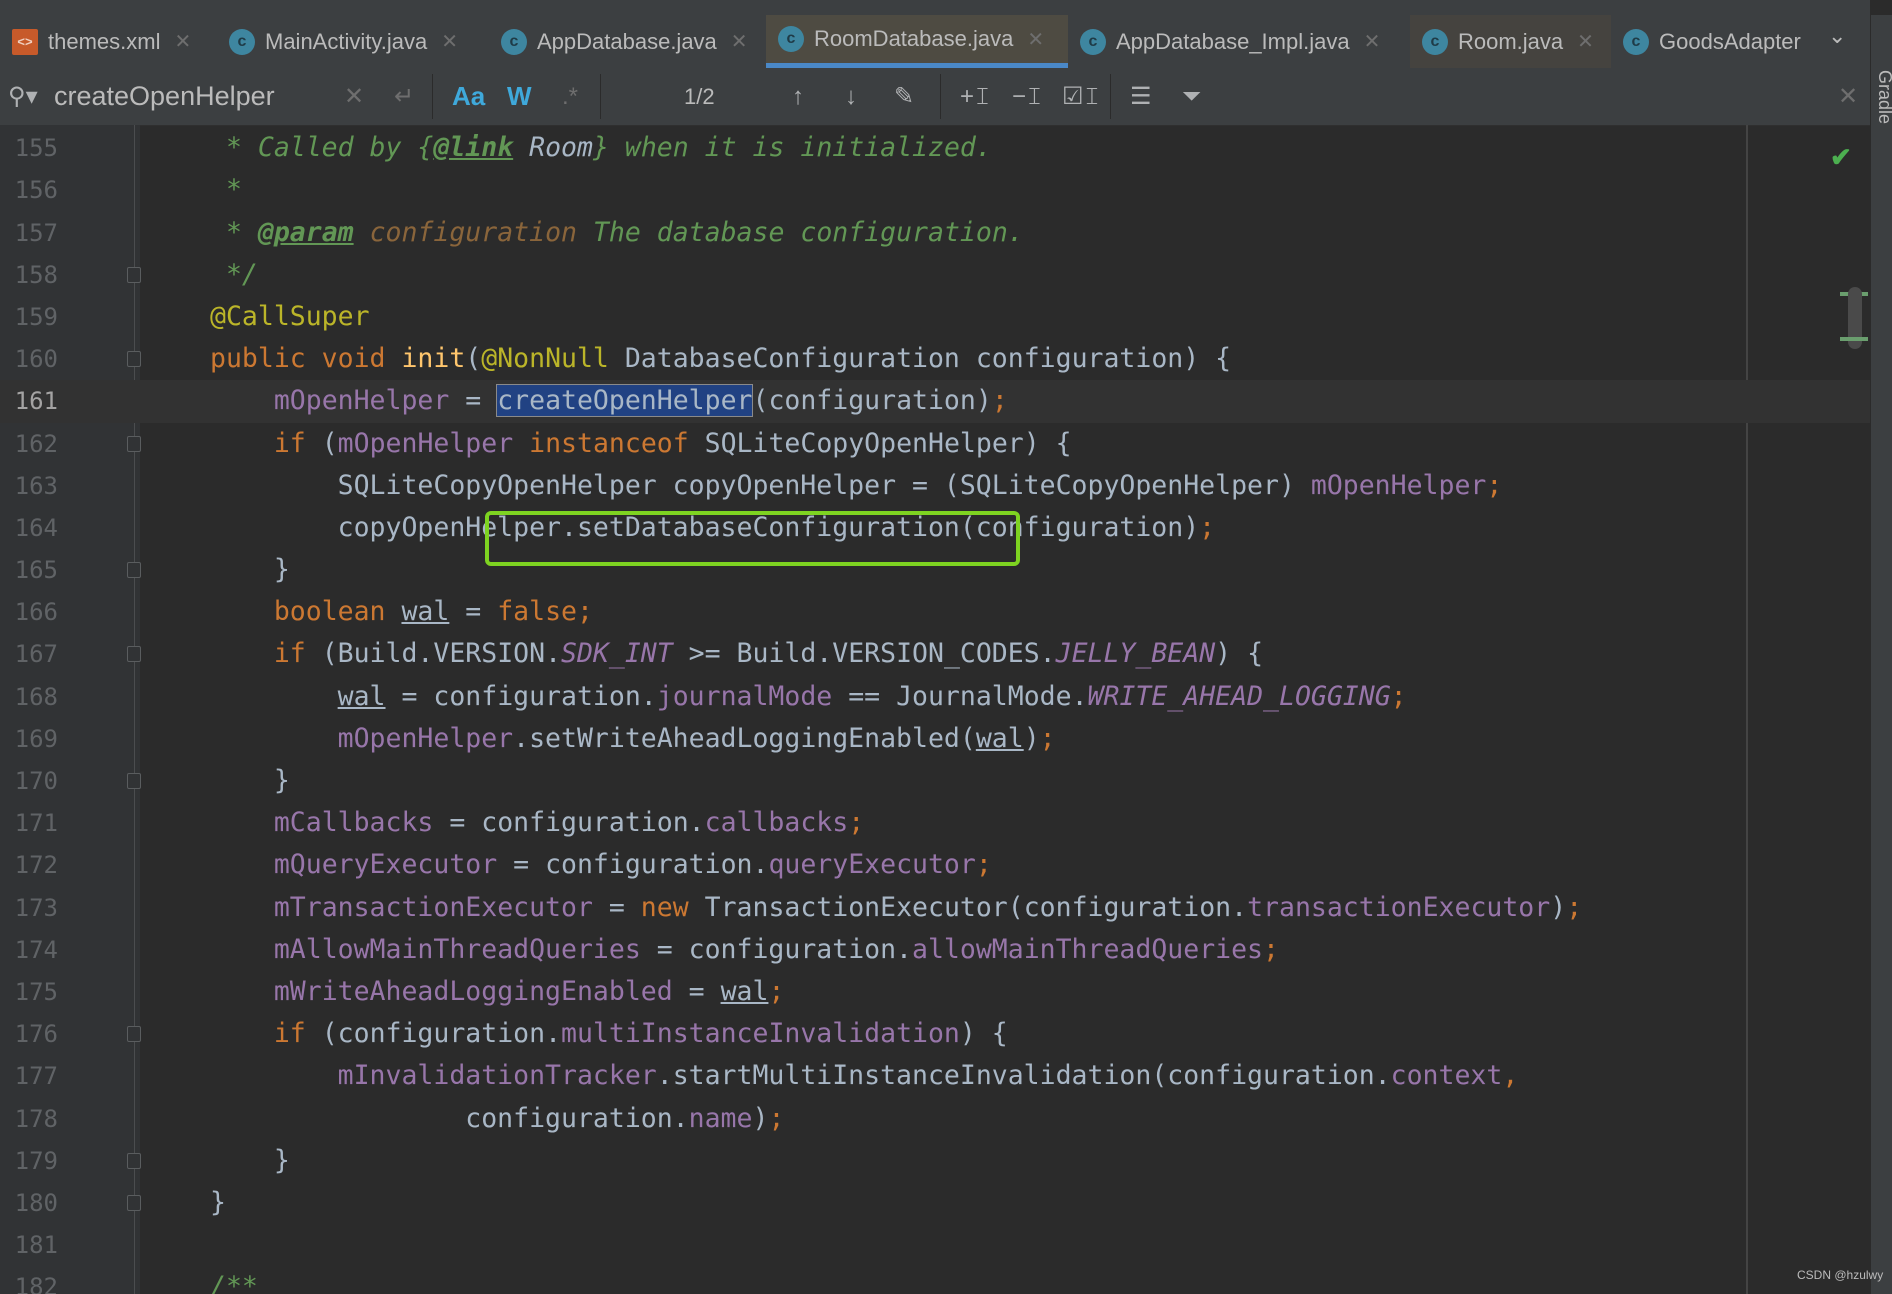  What do you see at coordinates (851, 96) in the screenshot?
I see `next-occurrence-icon: ↓` at bounding box center [851, 96].